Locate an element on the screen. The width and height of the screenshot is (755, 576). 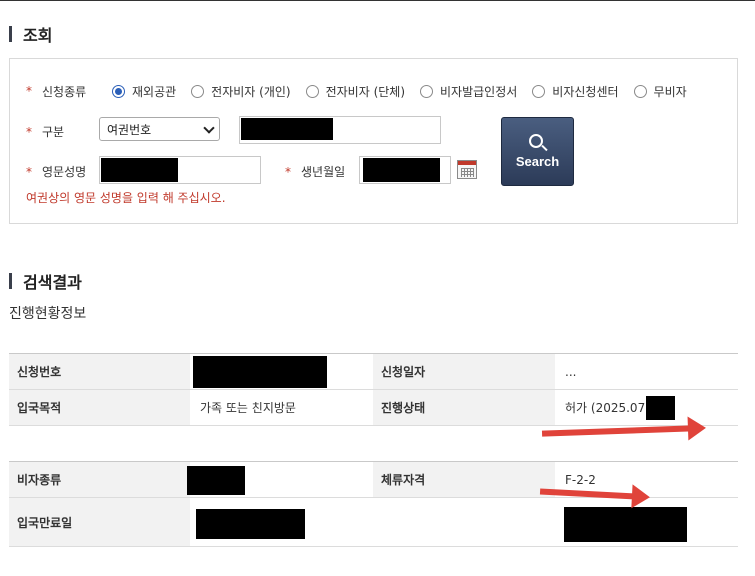
visa-table: 비자종류 체류자격 F-2-2 입국만료일 is located at coordinates (373, 504).